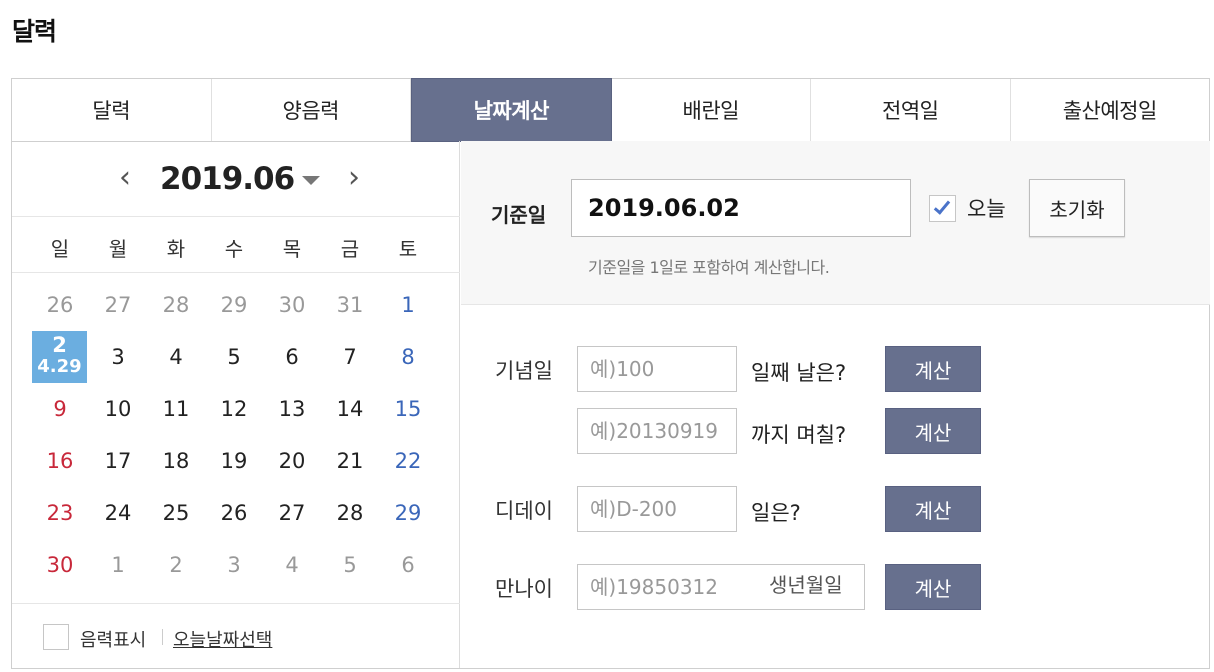 Image resolution: width=1214 pixels, height=672 pixels. I want to click on tab-lunar-solar: 양음력, so click(311, 110).